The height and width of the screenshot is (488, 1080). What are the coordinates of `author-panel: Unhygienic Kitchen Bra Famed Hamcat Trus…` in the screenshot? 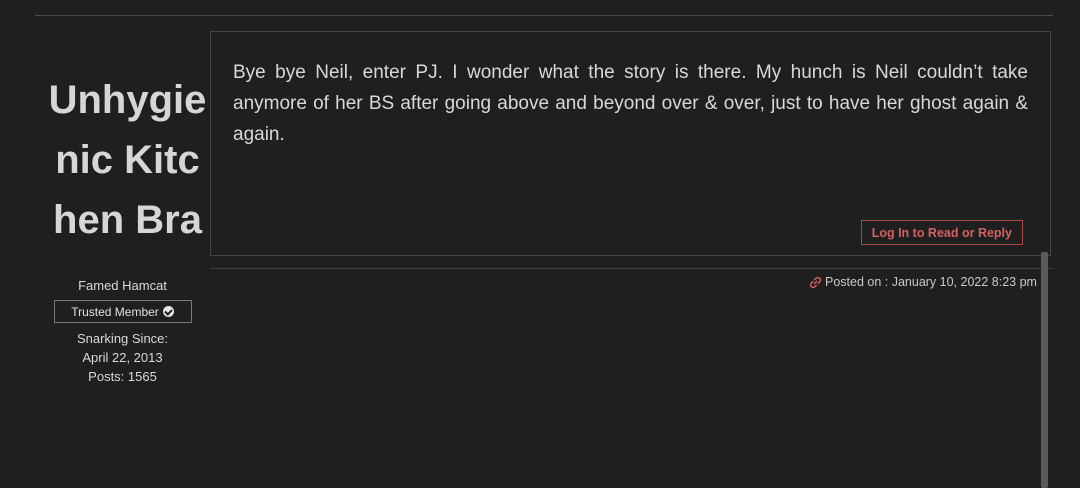 It's located at (122, 228).